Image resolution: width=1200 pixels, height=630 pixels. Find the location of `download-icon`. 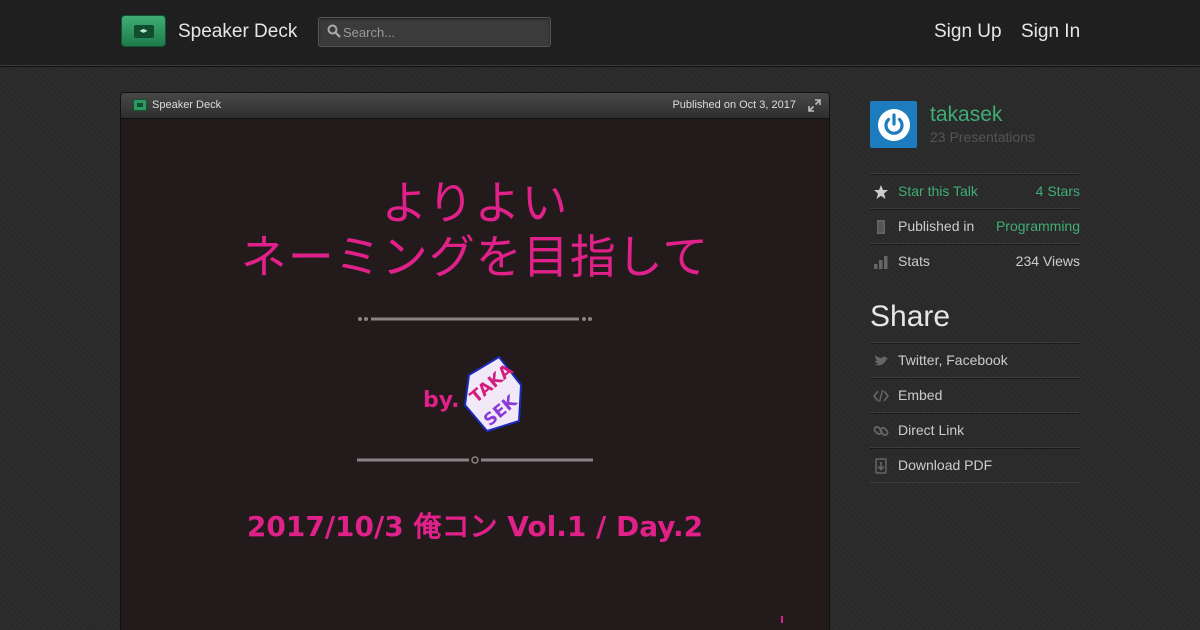

download-icon is located at coordinates (881, 466).